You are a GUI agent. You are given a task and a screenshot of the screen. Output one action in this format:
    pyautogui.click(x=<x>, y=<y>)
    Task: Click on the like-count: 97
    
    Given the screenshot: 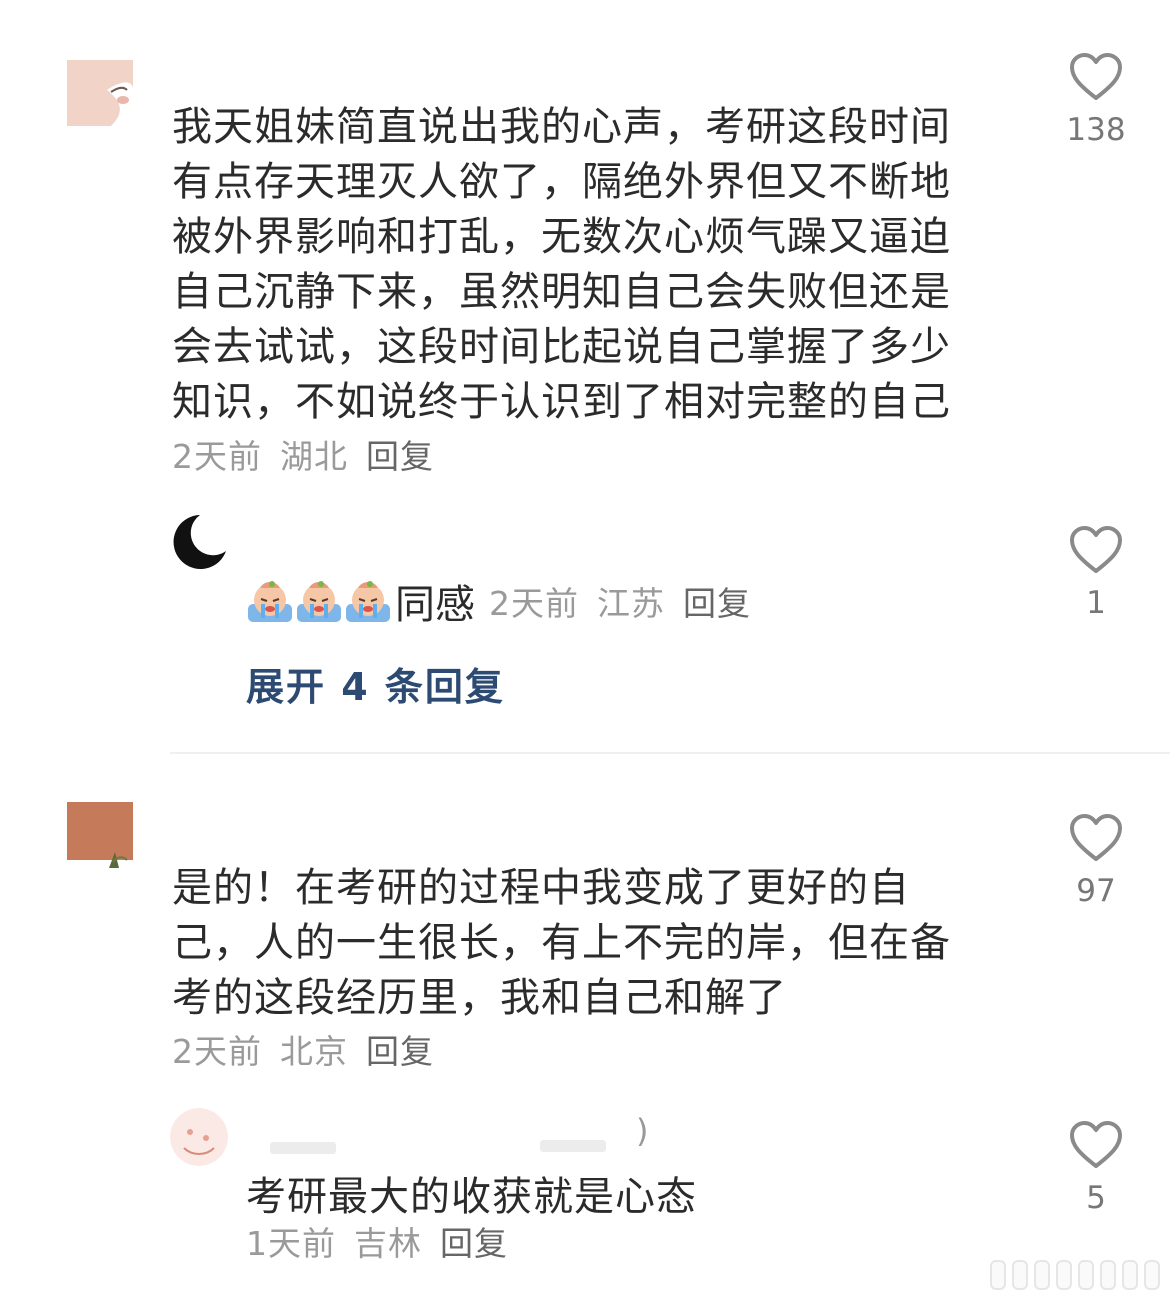 What is the action you would take?
    pyautogui.click(x=1096, y=891)
    